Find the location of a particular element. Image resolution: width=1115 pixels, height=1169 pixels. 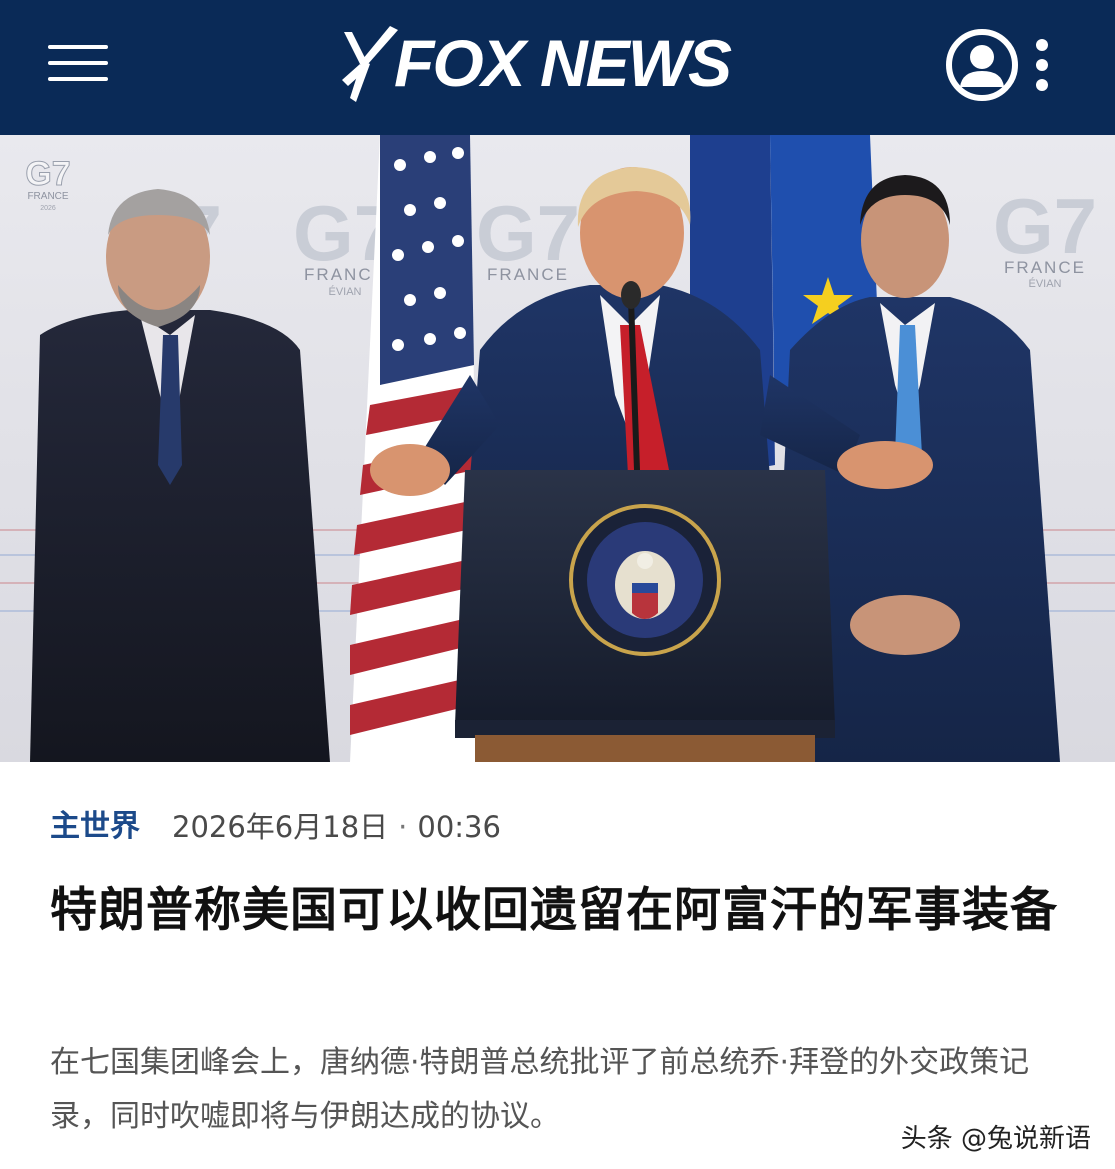

toutiao-watermark: 头条 @兔说新语 is located at coordinates (995, 1139).